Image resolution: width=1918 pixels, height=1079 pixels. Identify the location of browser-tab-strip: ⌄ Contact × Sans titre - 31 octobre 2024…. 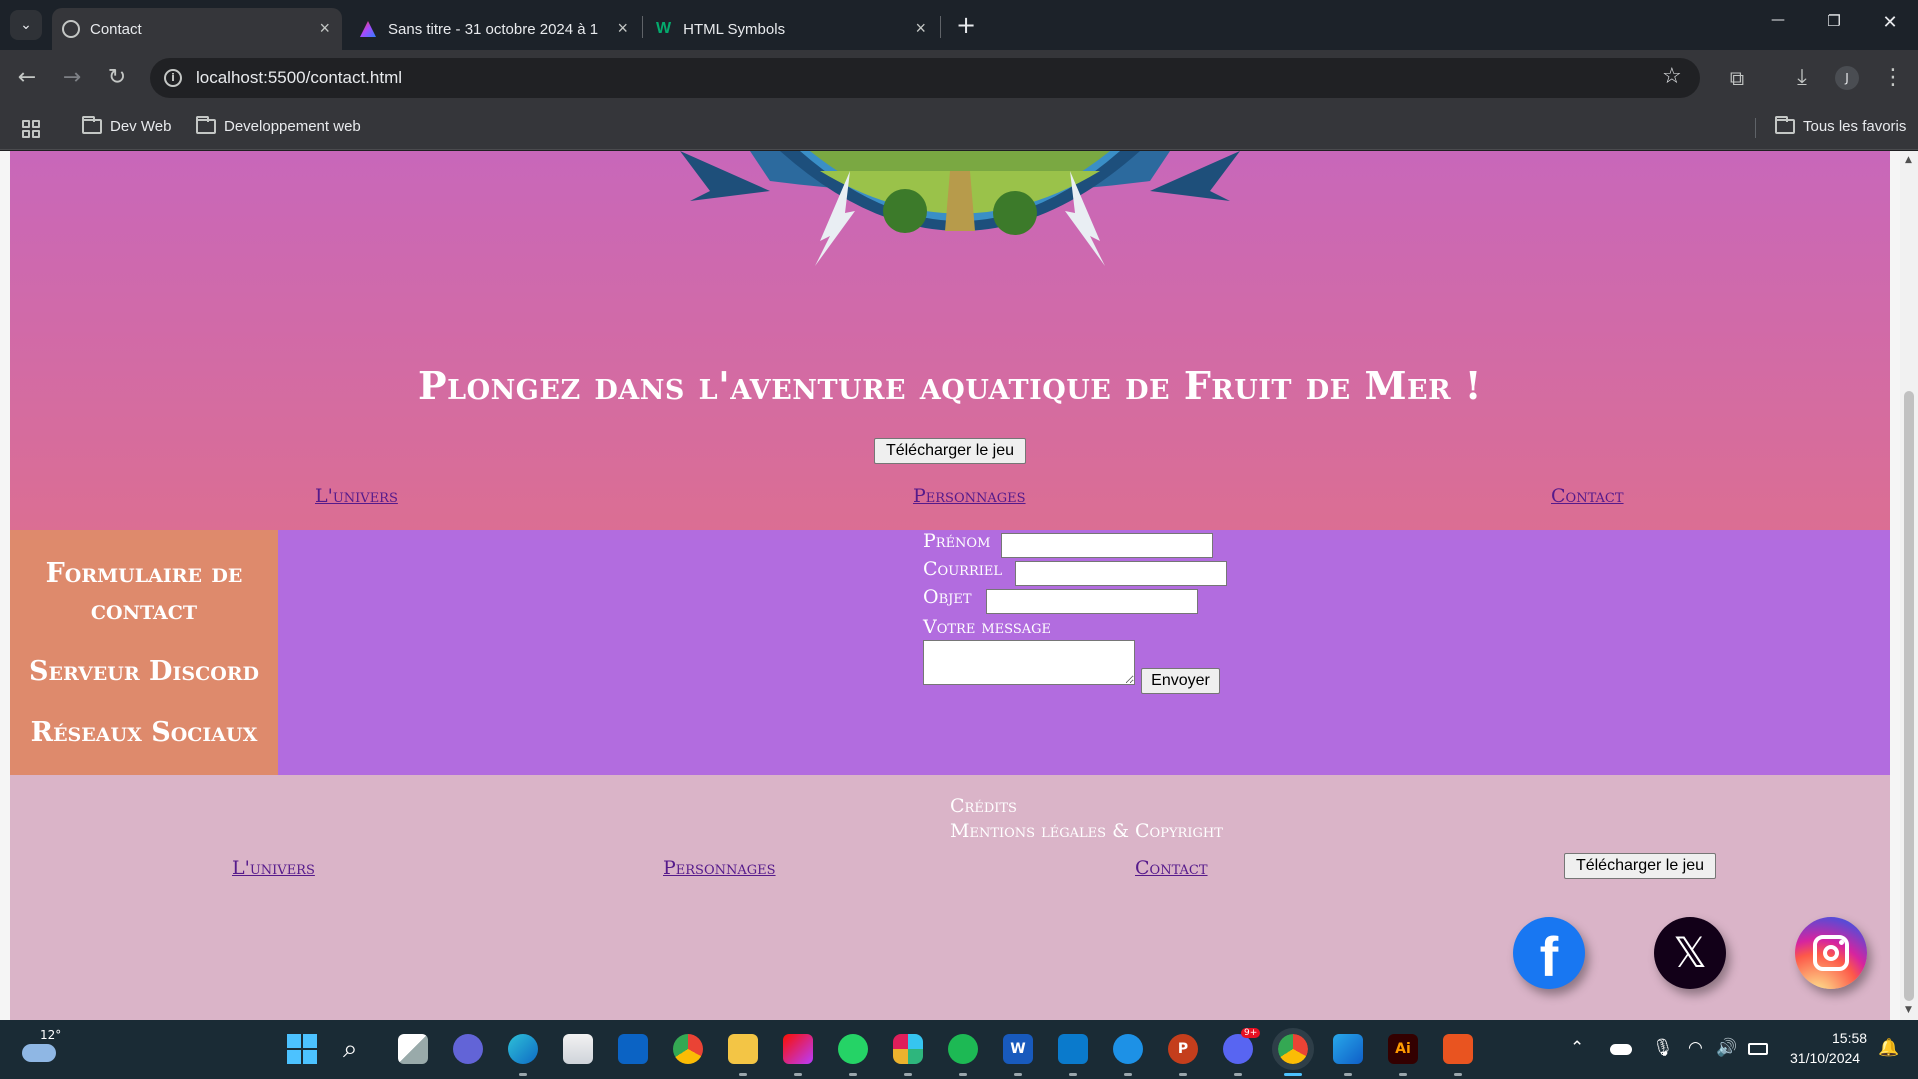
(959, 25).